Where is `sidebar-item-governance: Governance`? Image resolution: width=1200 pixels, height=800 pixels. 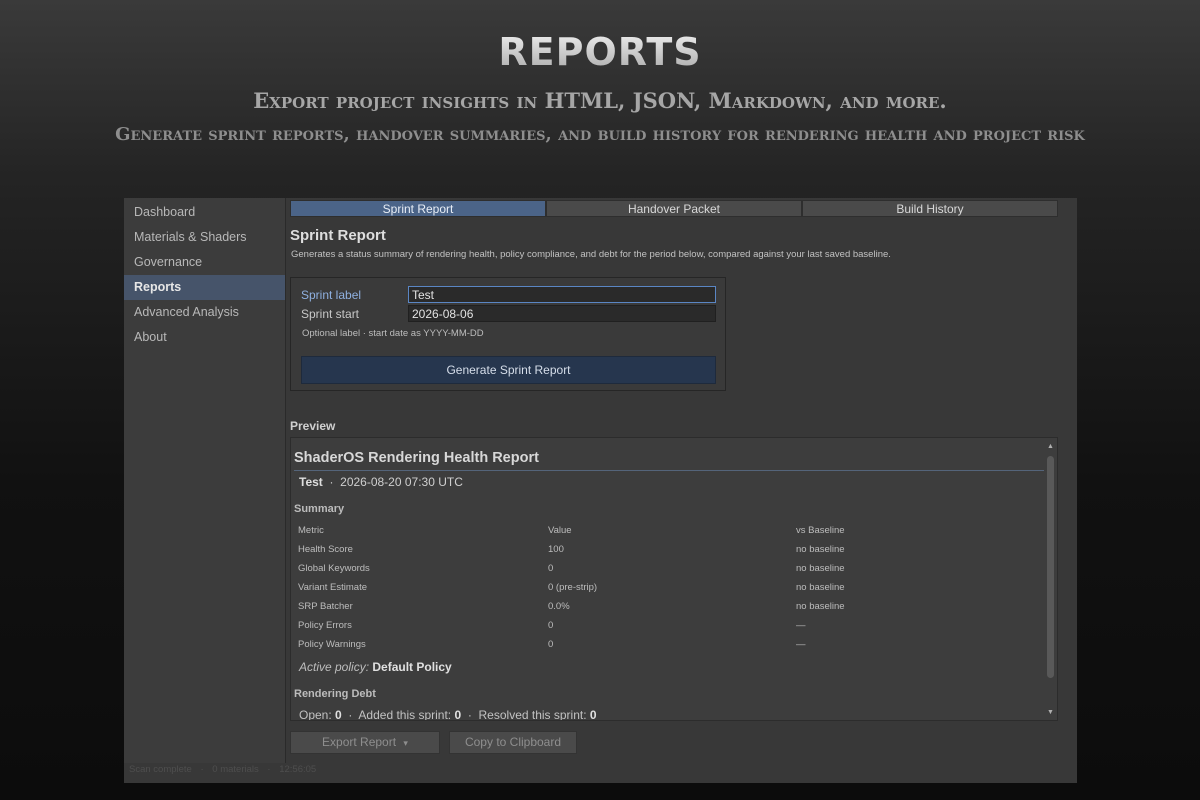 sidebar-item-governance: Governance is located at coordinates (204, 262).